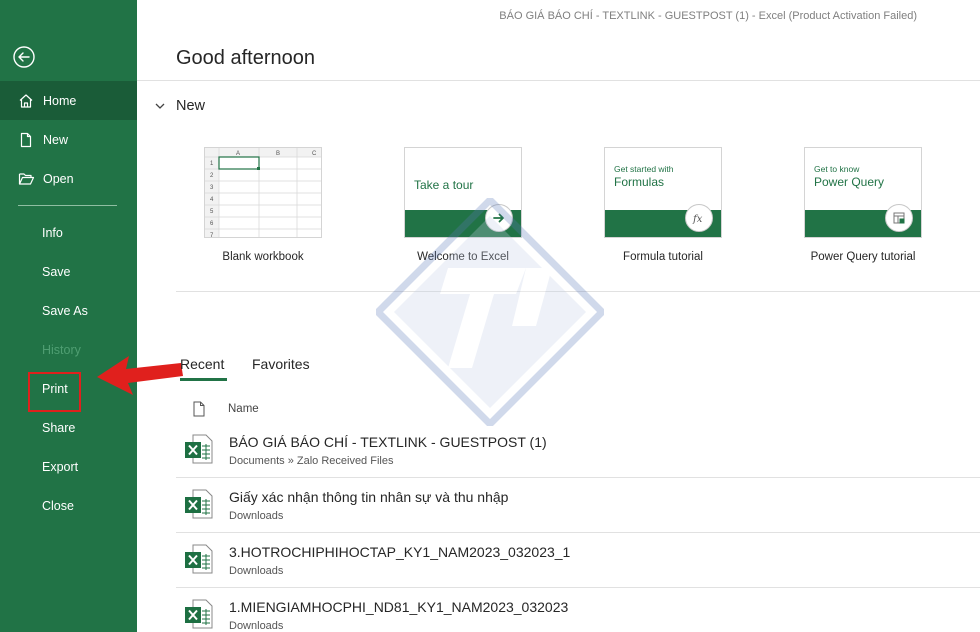  I want to click on nav-save: Save, so click(68, 271).